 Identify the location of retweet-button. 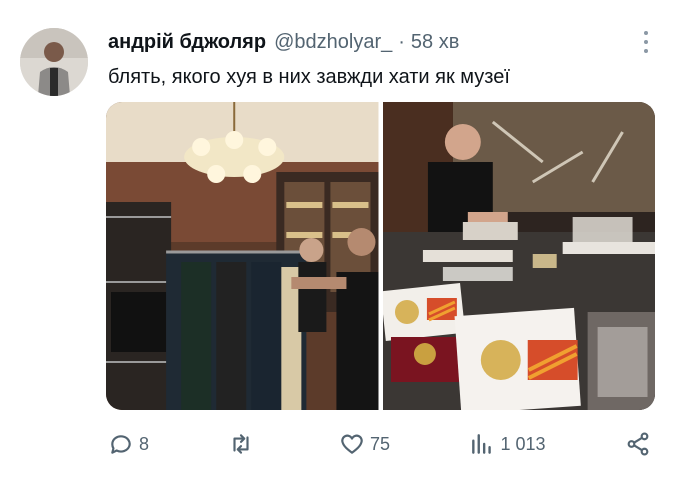
(243, 444).